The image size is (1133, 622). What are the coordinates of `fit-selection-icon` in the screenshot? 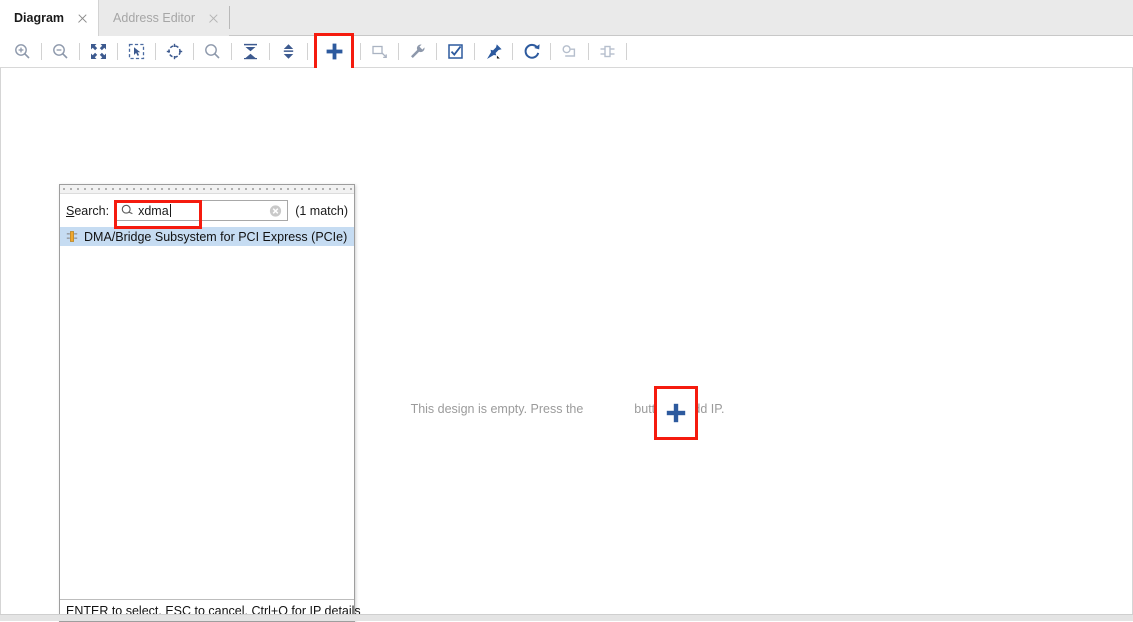 It's located at (174, 52).